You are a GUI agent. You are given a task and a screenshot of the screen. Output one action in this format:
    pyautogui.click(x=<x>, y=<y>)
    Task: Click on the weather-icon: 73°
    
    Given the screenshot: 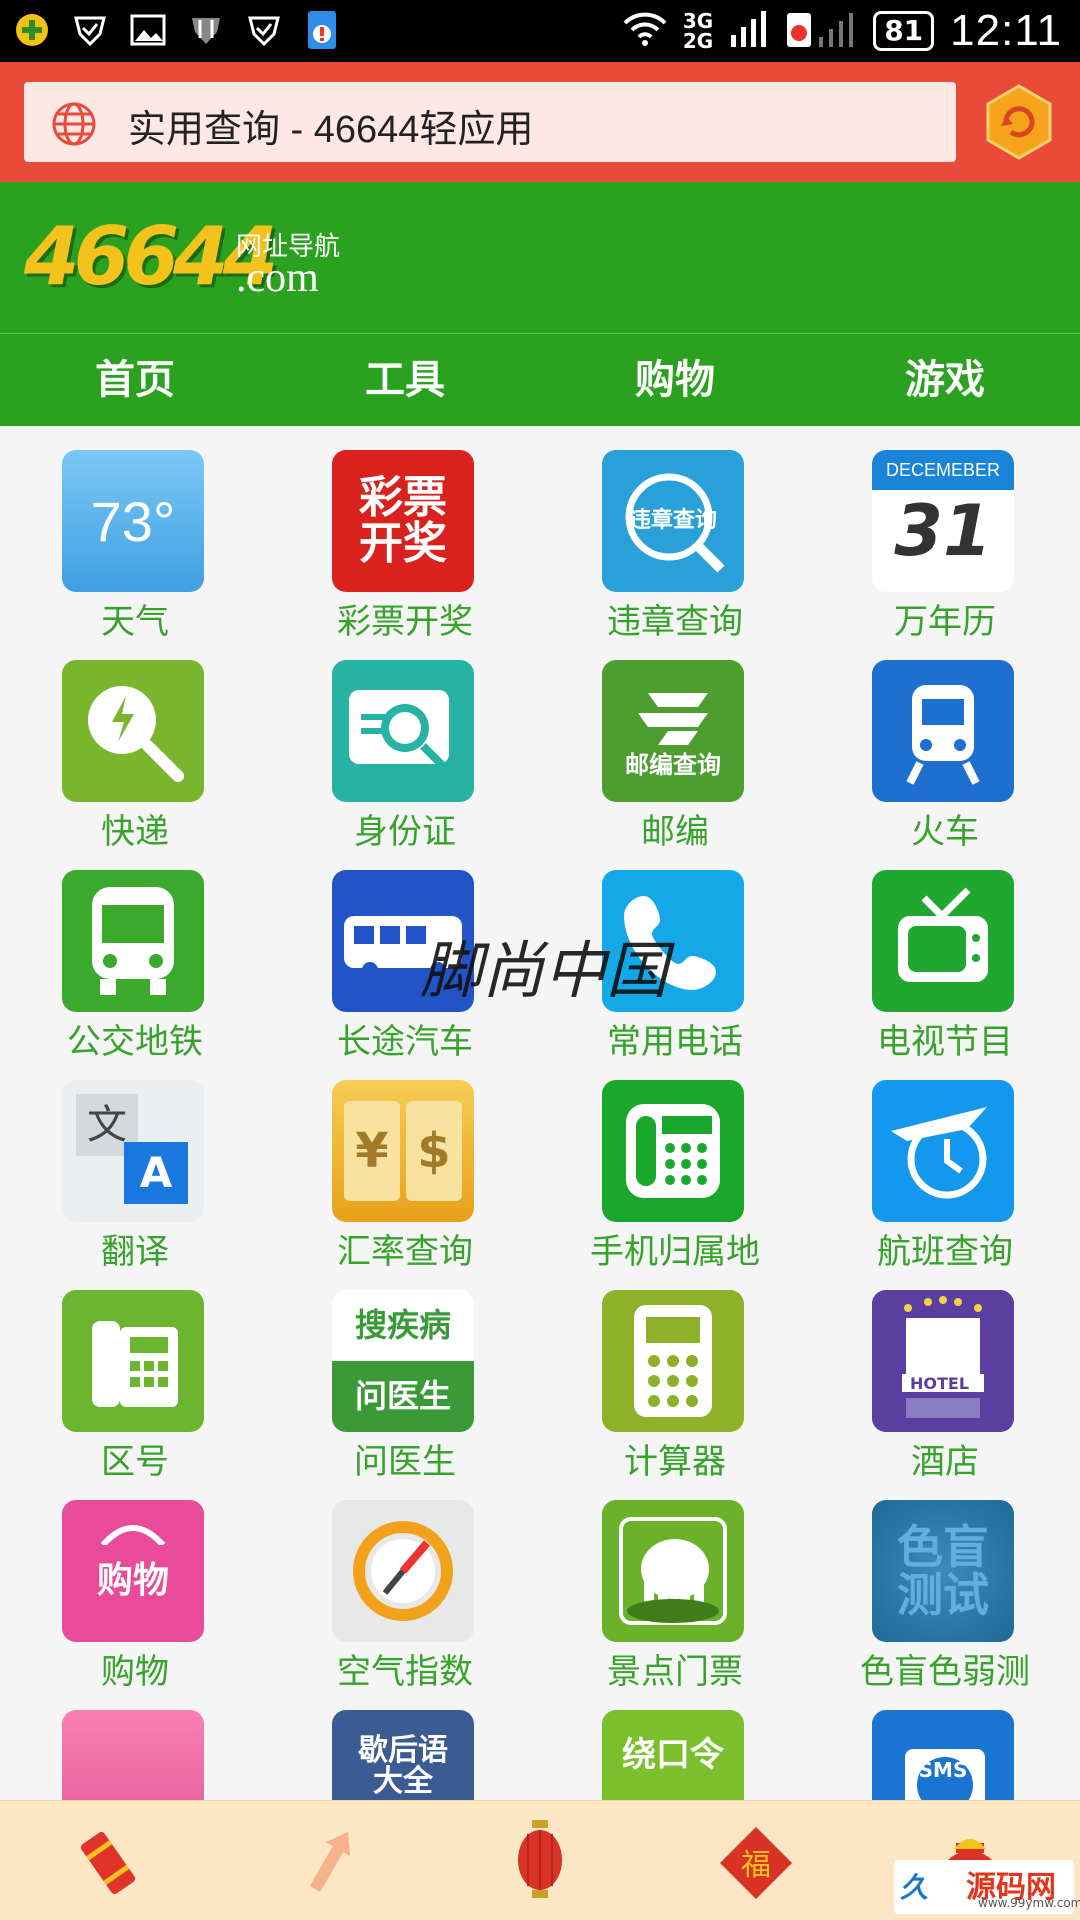 What is the action you would take?
    pyautogui.click(x=133, y=521)
    